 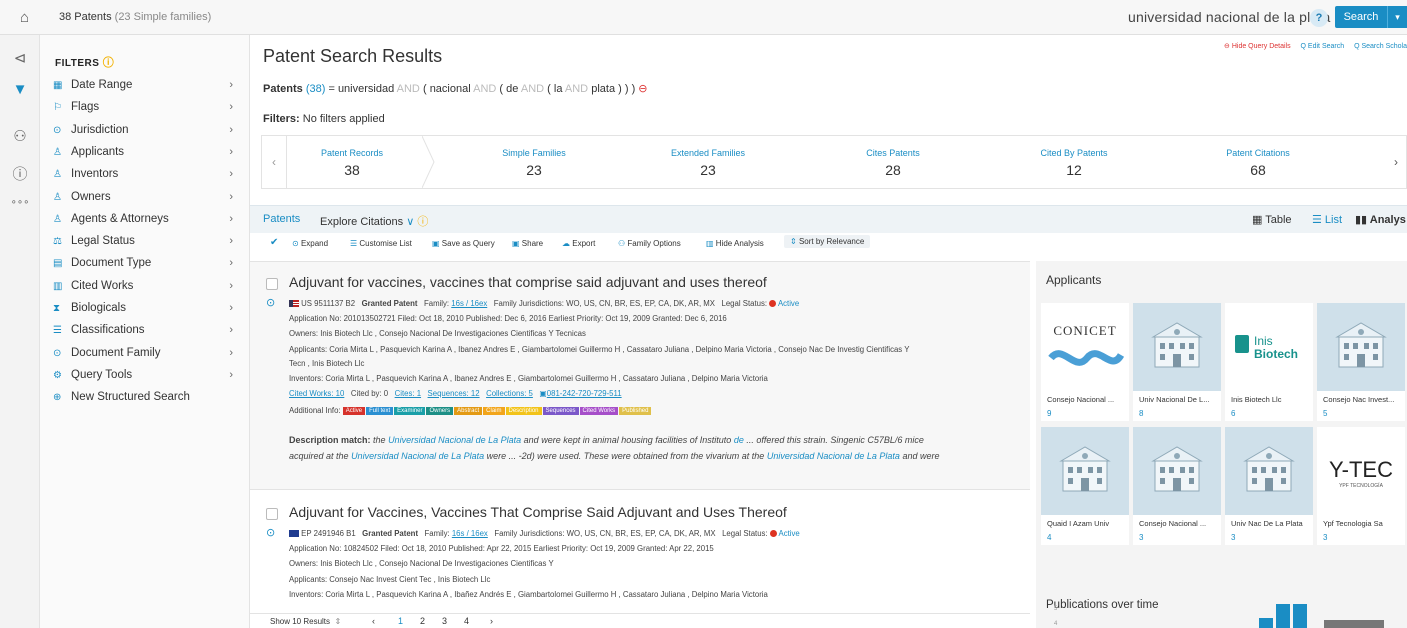 I want to click on filter-new-structured-search: ⊕ New Structured Search, so click(x=148, y=401).